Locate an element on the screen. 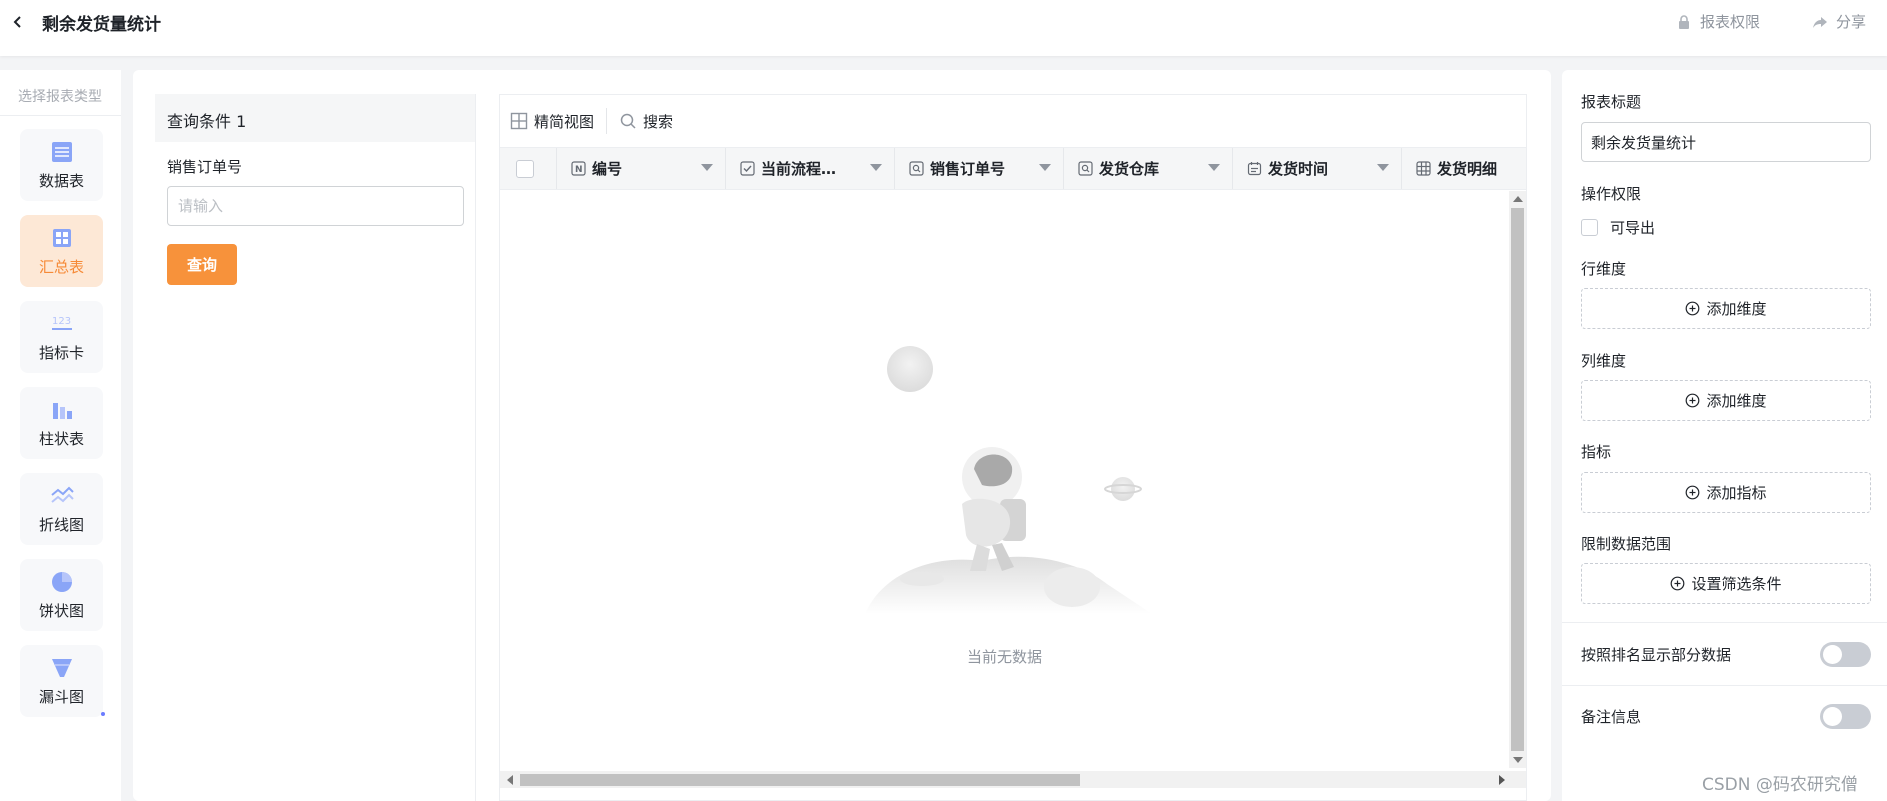 The image size is (1887, 801). share-label: 分享 is located at coordinates (1851, 22).